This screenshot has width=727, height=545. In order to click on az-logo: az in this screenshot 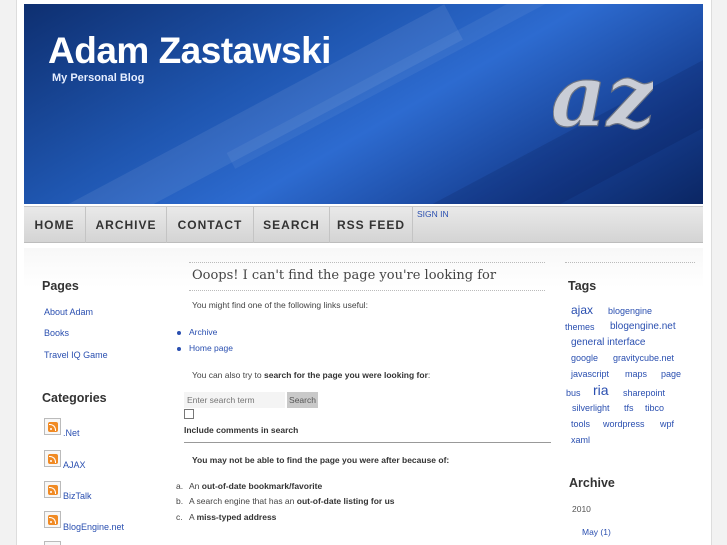, I will do `click(603, 96)`.